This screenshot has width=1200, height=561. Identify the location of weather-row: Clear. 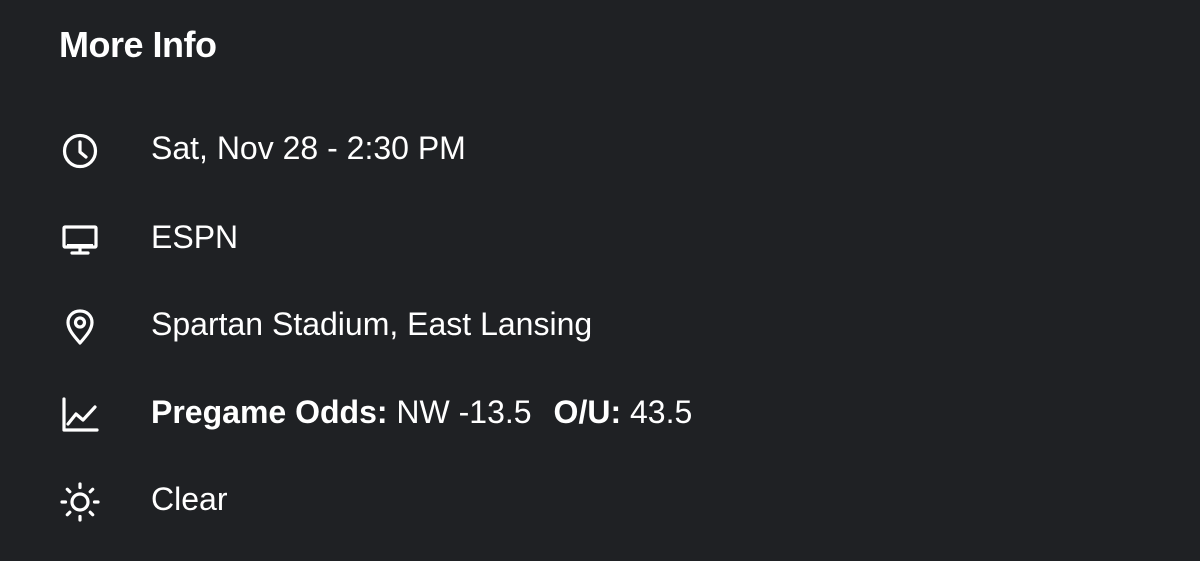
(600, 499).